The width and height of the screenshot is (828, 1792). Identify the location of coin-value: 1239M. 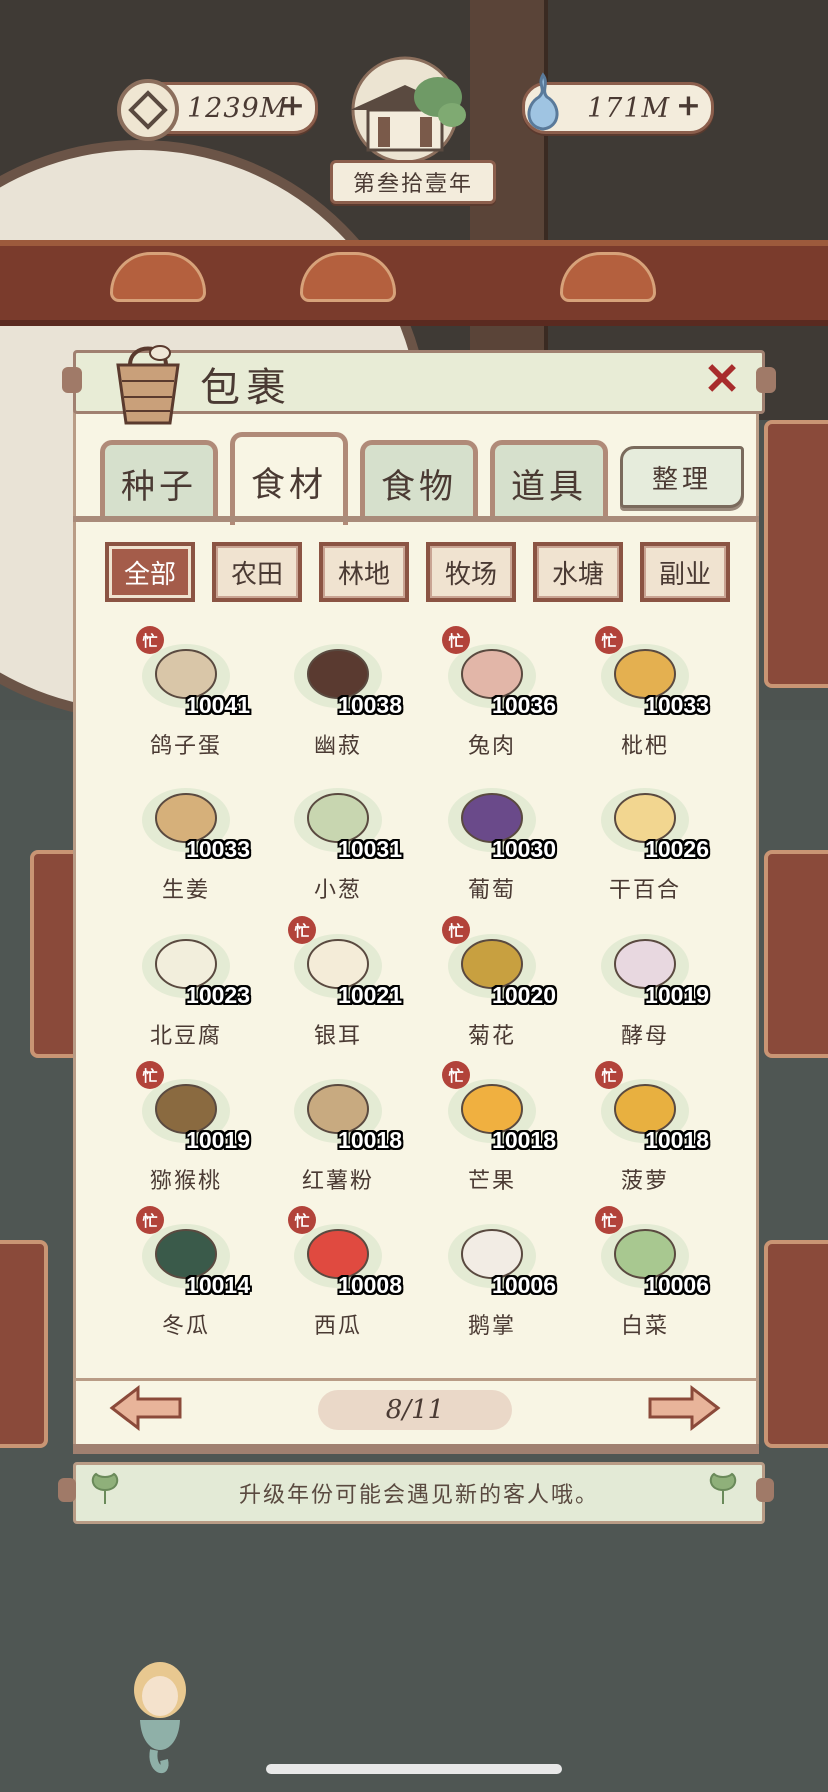
(238, 108).